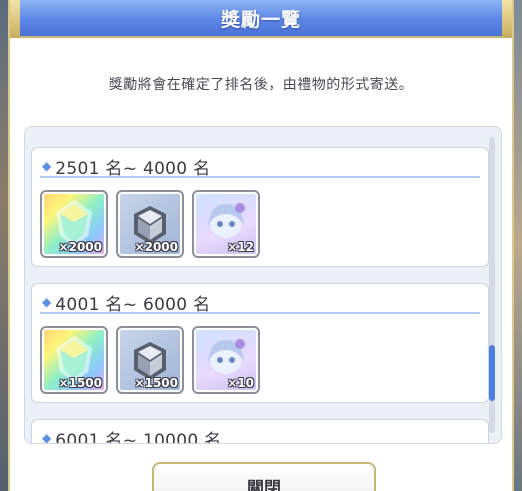 Image resolution: width=522 pixels, height=491 pixels. Describe the element at coordinates (260, 167) in the screenshot. I see `tier-header: ◆ 2501 名~ 4000 名` at that location.